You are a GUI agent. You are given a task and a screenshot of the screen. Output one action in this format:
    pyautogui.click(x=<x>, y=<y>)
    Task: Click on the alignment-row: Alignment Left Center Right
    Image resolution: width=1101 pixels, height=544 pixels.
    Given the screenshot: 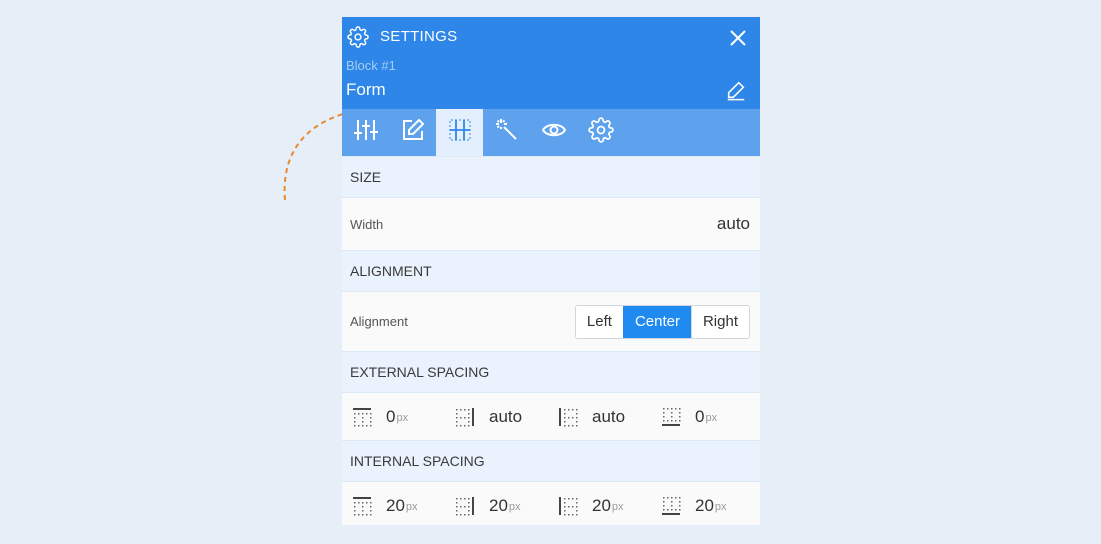 What is the action you would take?
    pyautogui.click(x=551, y=321)
    